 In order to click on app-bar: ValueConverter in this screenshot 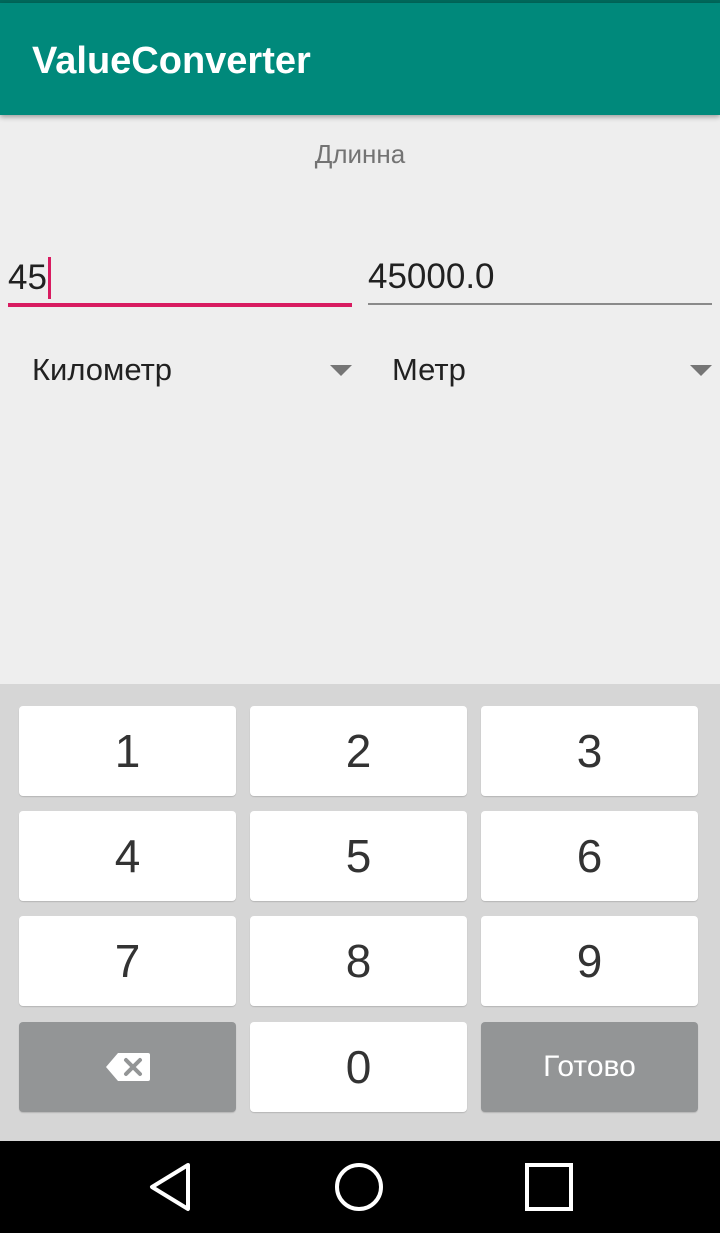, I will do `click(360, 59)`.